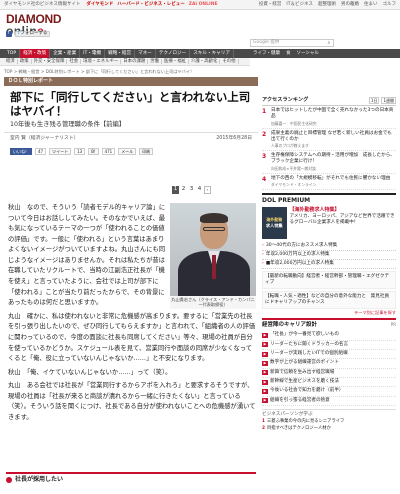 The image size is (400, 494). What do you see at coordinates (80, 151) in the screenshot?
I see `tweet-count: 13` at bounding box center [80, 151].